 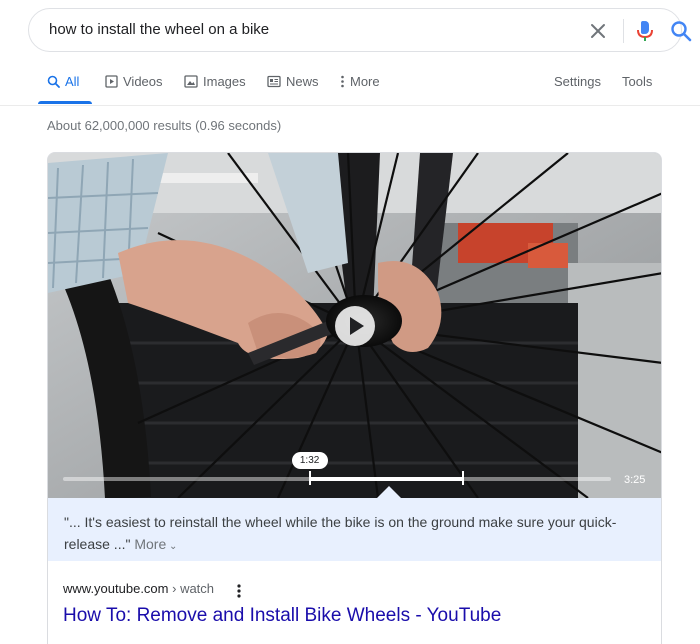 I want to click on tab-images-label: Images, so click(x=224, y=81).